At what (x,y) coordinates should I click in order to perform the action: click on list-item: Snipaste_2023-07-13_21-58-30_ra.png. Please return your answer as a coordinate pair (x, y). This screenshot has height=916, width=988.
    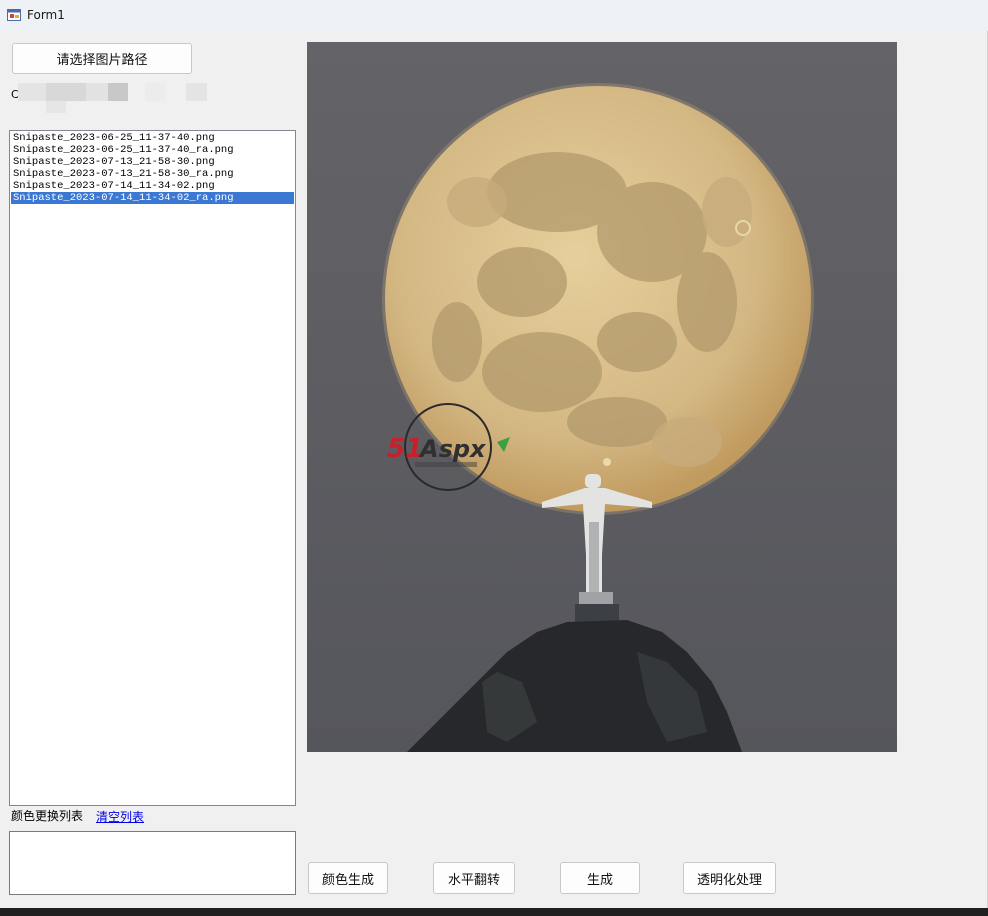
    Looking at the image, I should click on (152, 174).